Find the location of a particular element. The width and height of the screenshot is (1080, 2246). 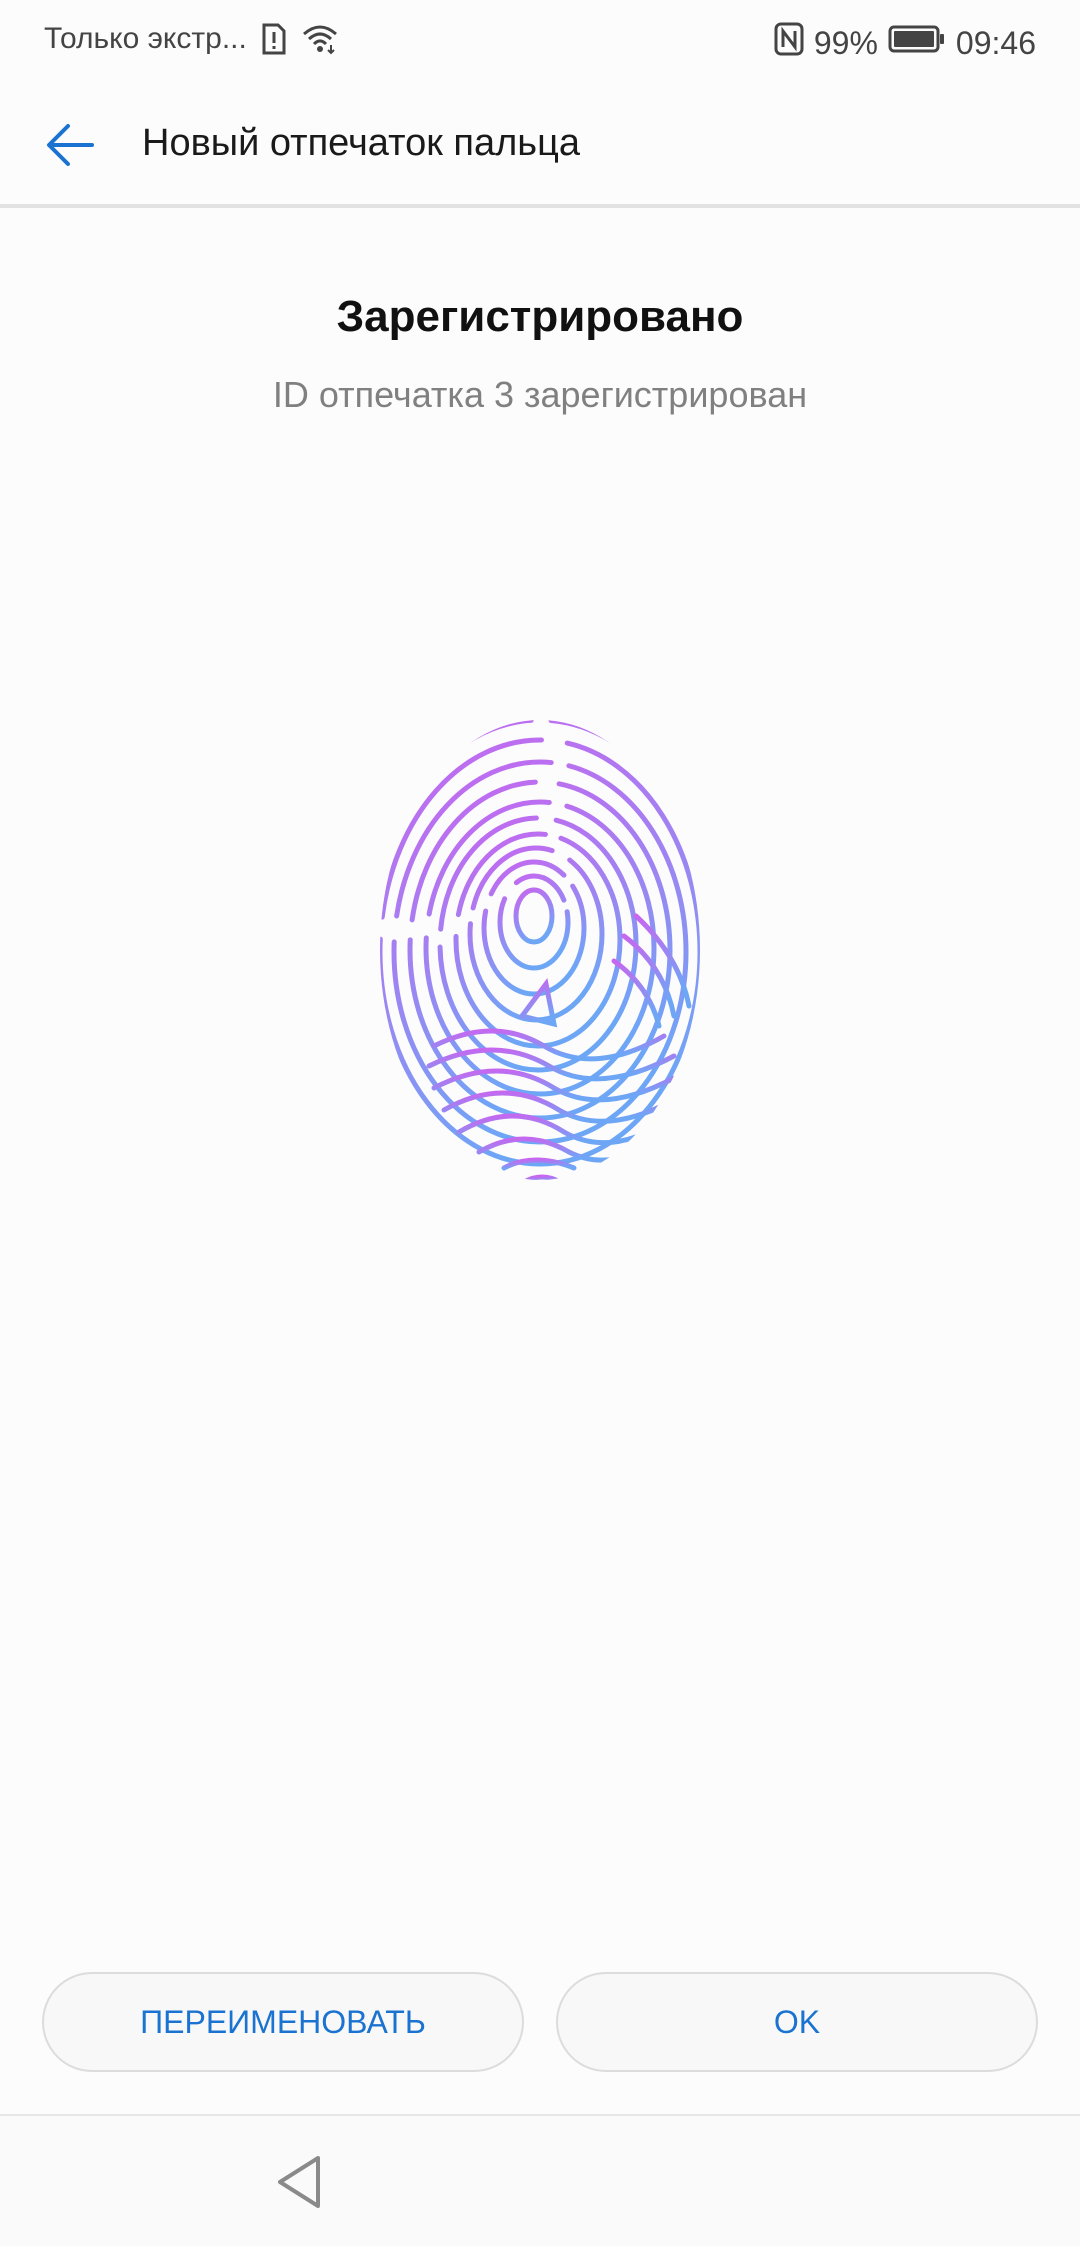

arrow-left-icon is located at coordinates (70, 145).